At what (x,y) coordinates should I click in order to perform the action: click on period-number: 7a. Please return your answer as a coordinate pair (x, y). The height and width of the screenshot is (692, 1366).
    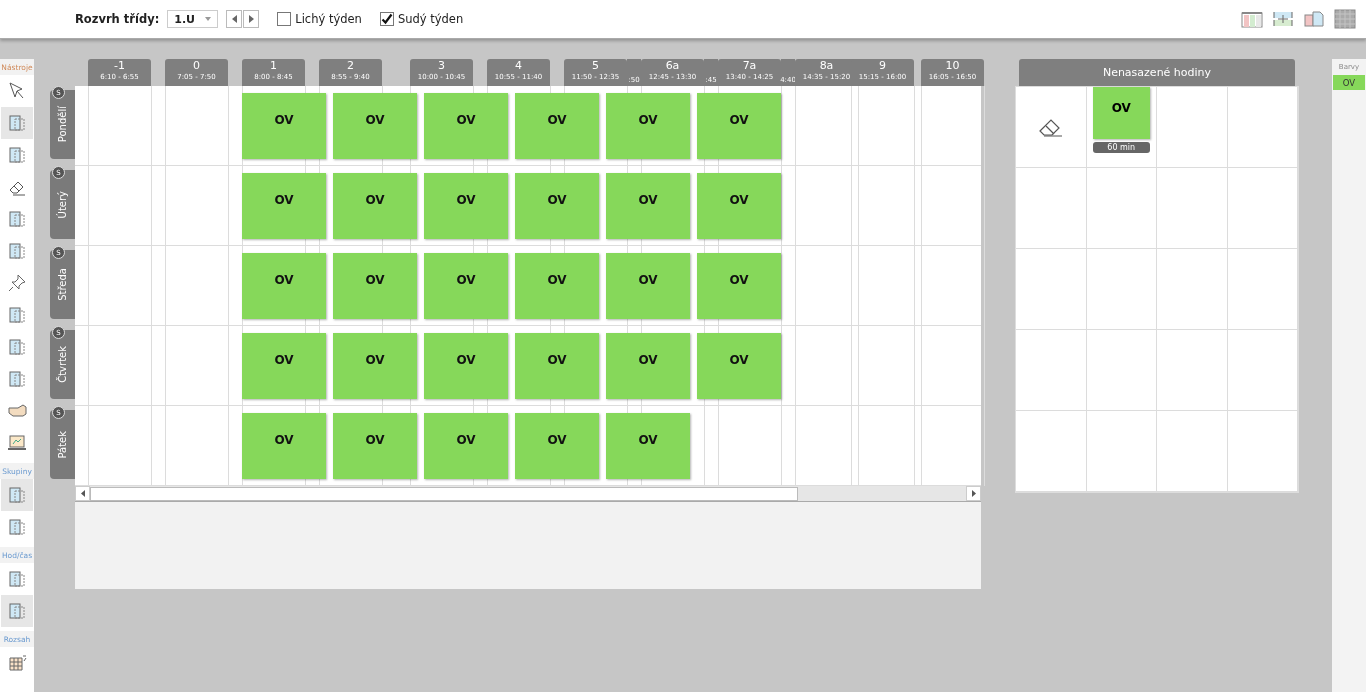
    Looking at the image, I should click on (749, 65).